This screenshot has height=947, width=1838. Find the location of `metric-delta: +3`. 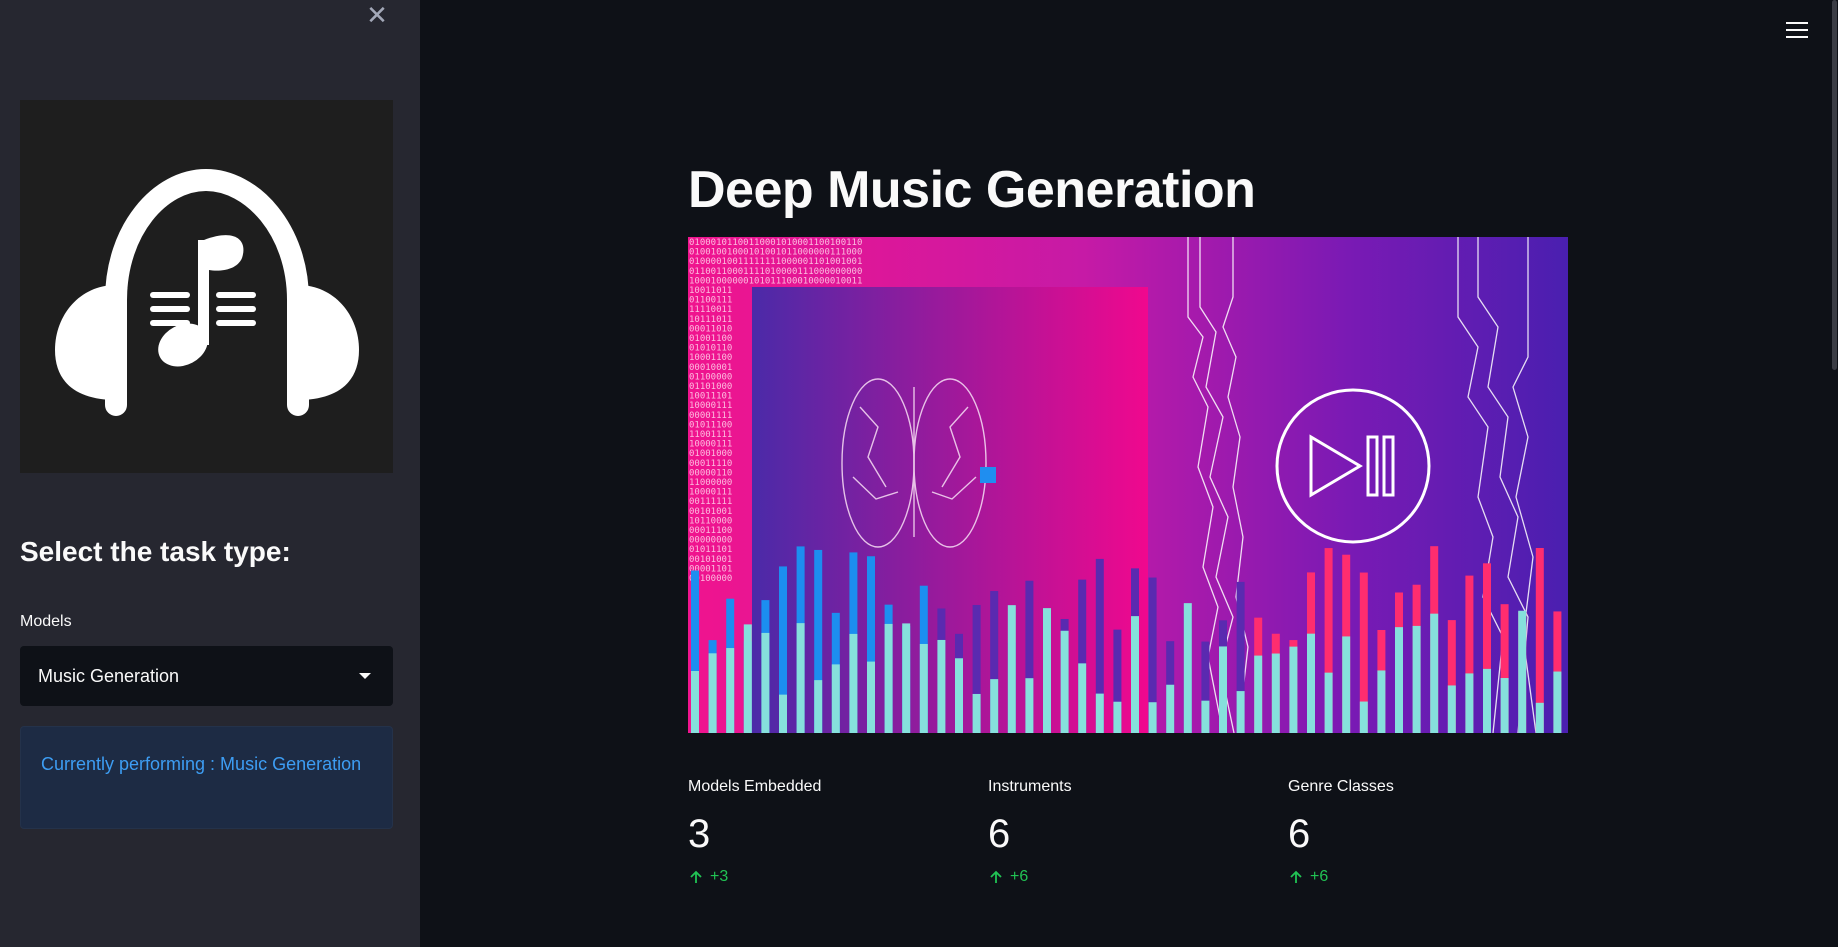

metric-delta: +3 is located at coordinates (828, 877).